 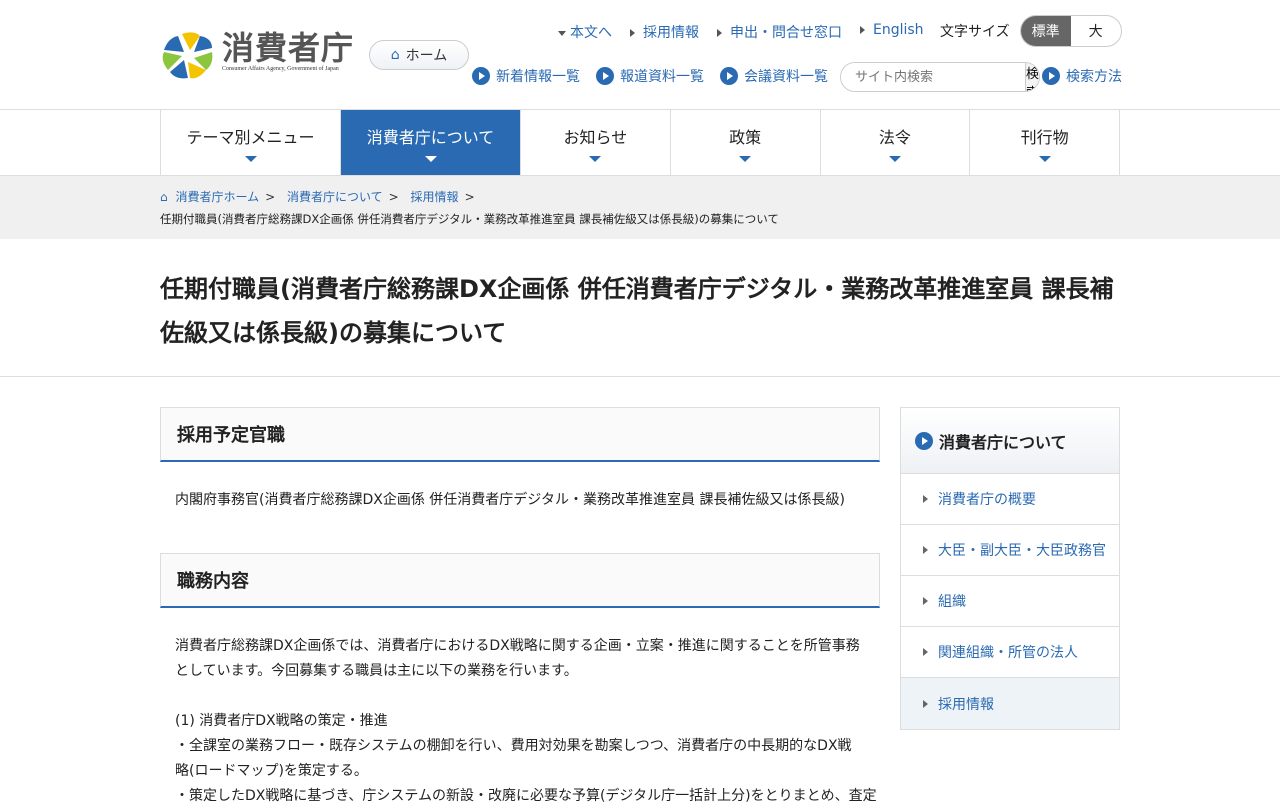 What do you see at coordinates (1096, 31) in the screenshot?
I see `font-large-button: 大` at bounding box center [1096, 31].